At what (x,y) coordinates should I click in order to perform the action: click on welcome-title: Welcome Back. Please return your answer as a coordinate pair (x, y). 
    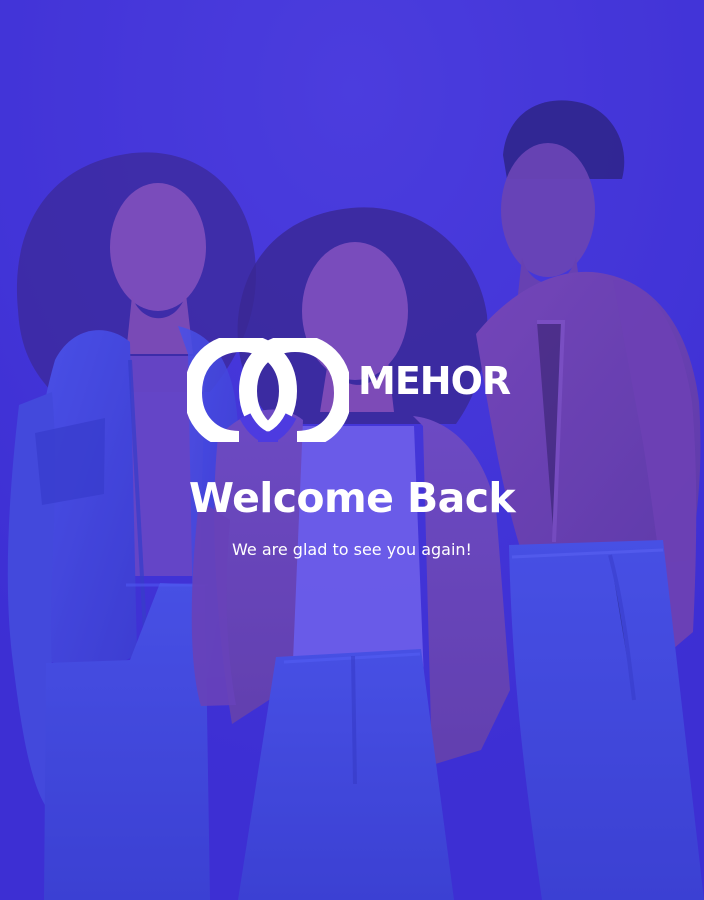
    Looking at the image, I should click on (352, 498).